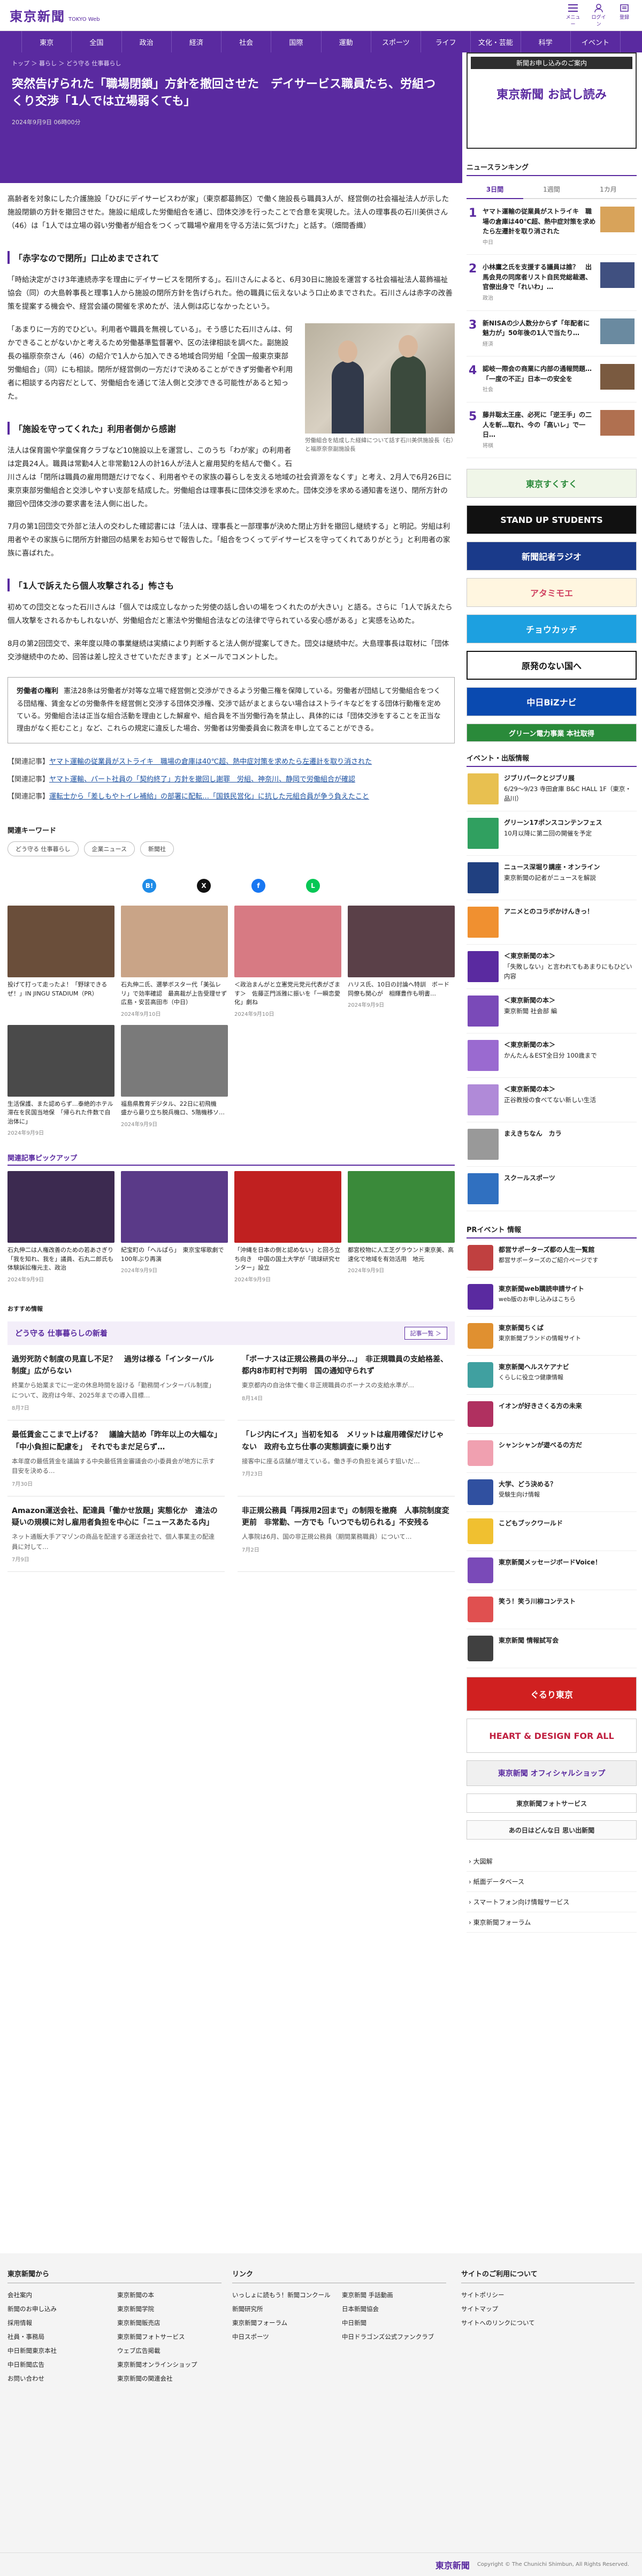  What do you see at coordinates (552, 878) in the screenshot?
I see `event-item: ニュース深堀り講座・オンライン 東京新聞の記者がニュースを解説` at bounding box center [552, 878].